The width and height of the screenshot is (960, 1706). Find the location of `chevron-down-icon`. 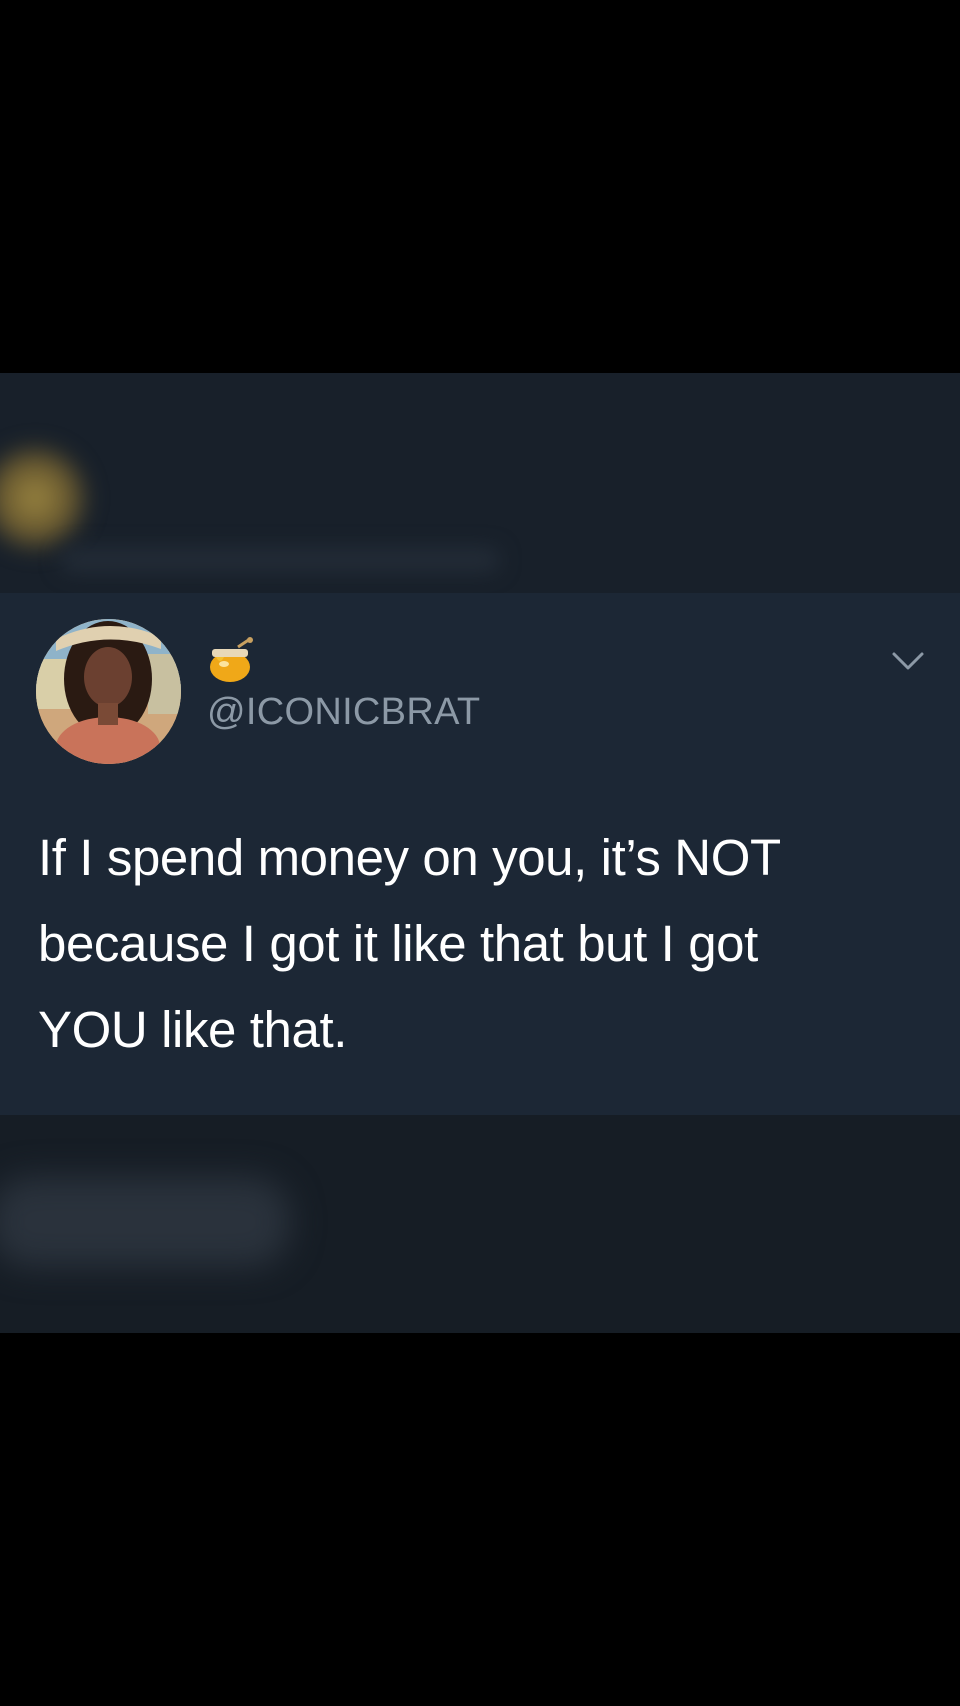

chevron-down-icon is located at coordinates (908, 661).